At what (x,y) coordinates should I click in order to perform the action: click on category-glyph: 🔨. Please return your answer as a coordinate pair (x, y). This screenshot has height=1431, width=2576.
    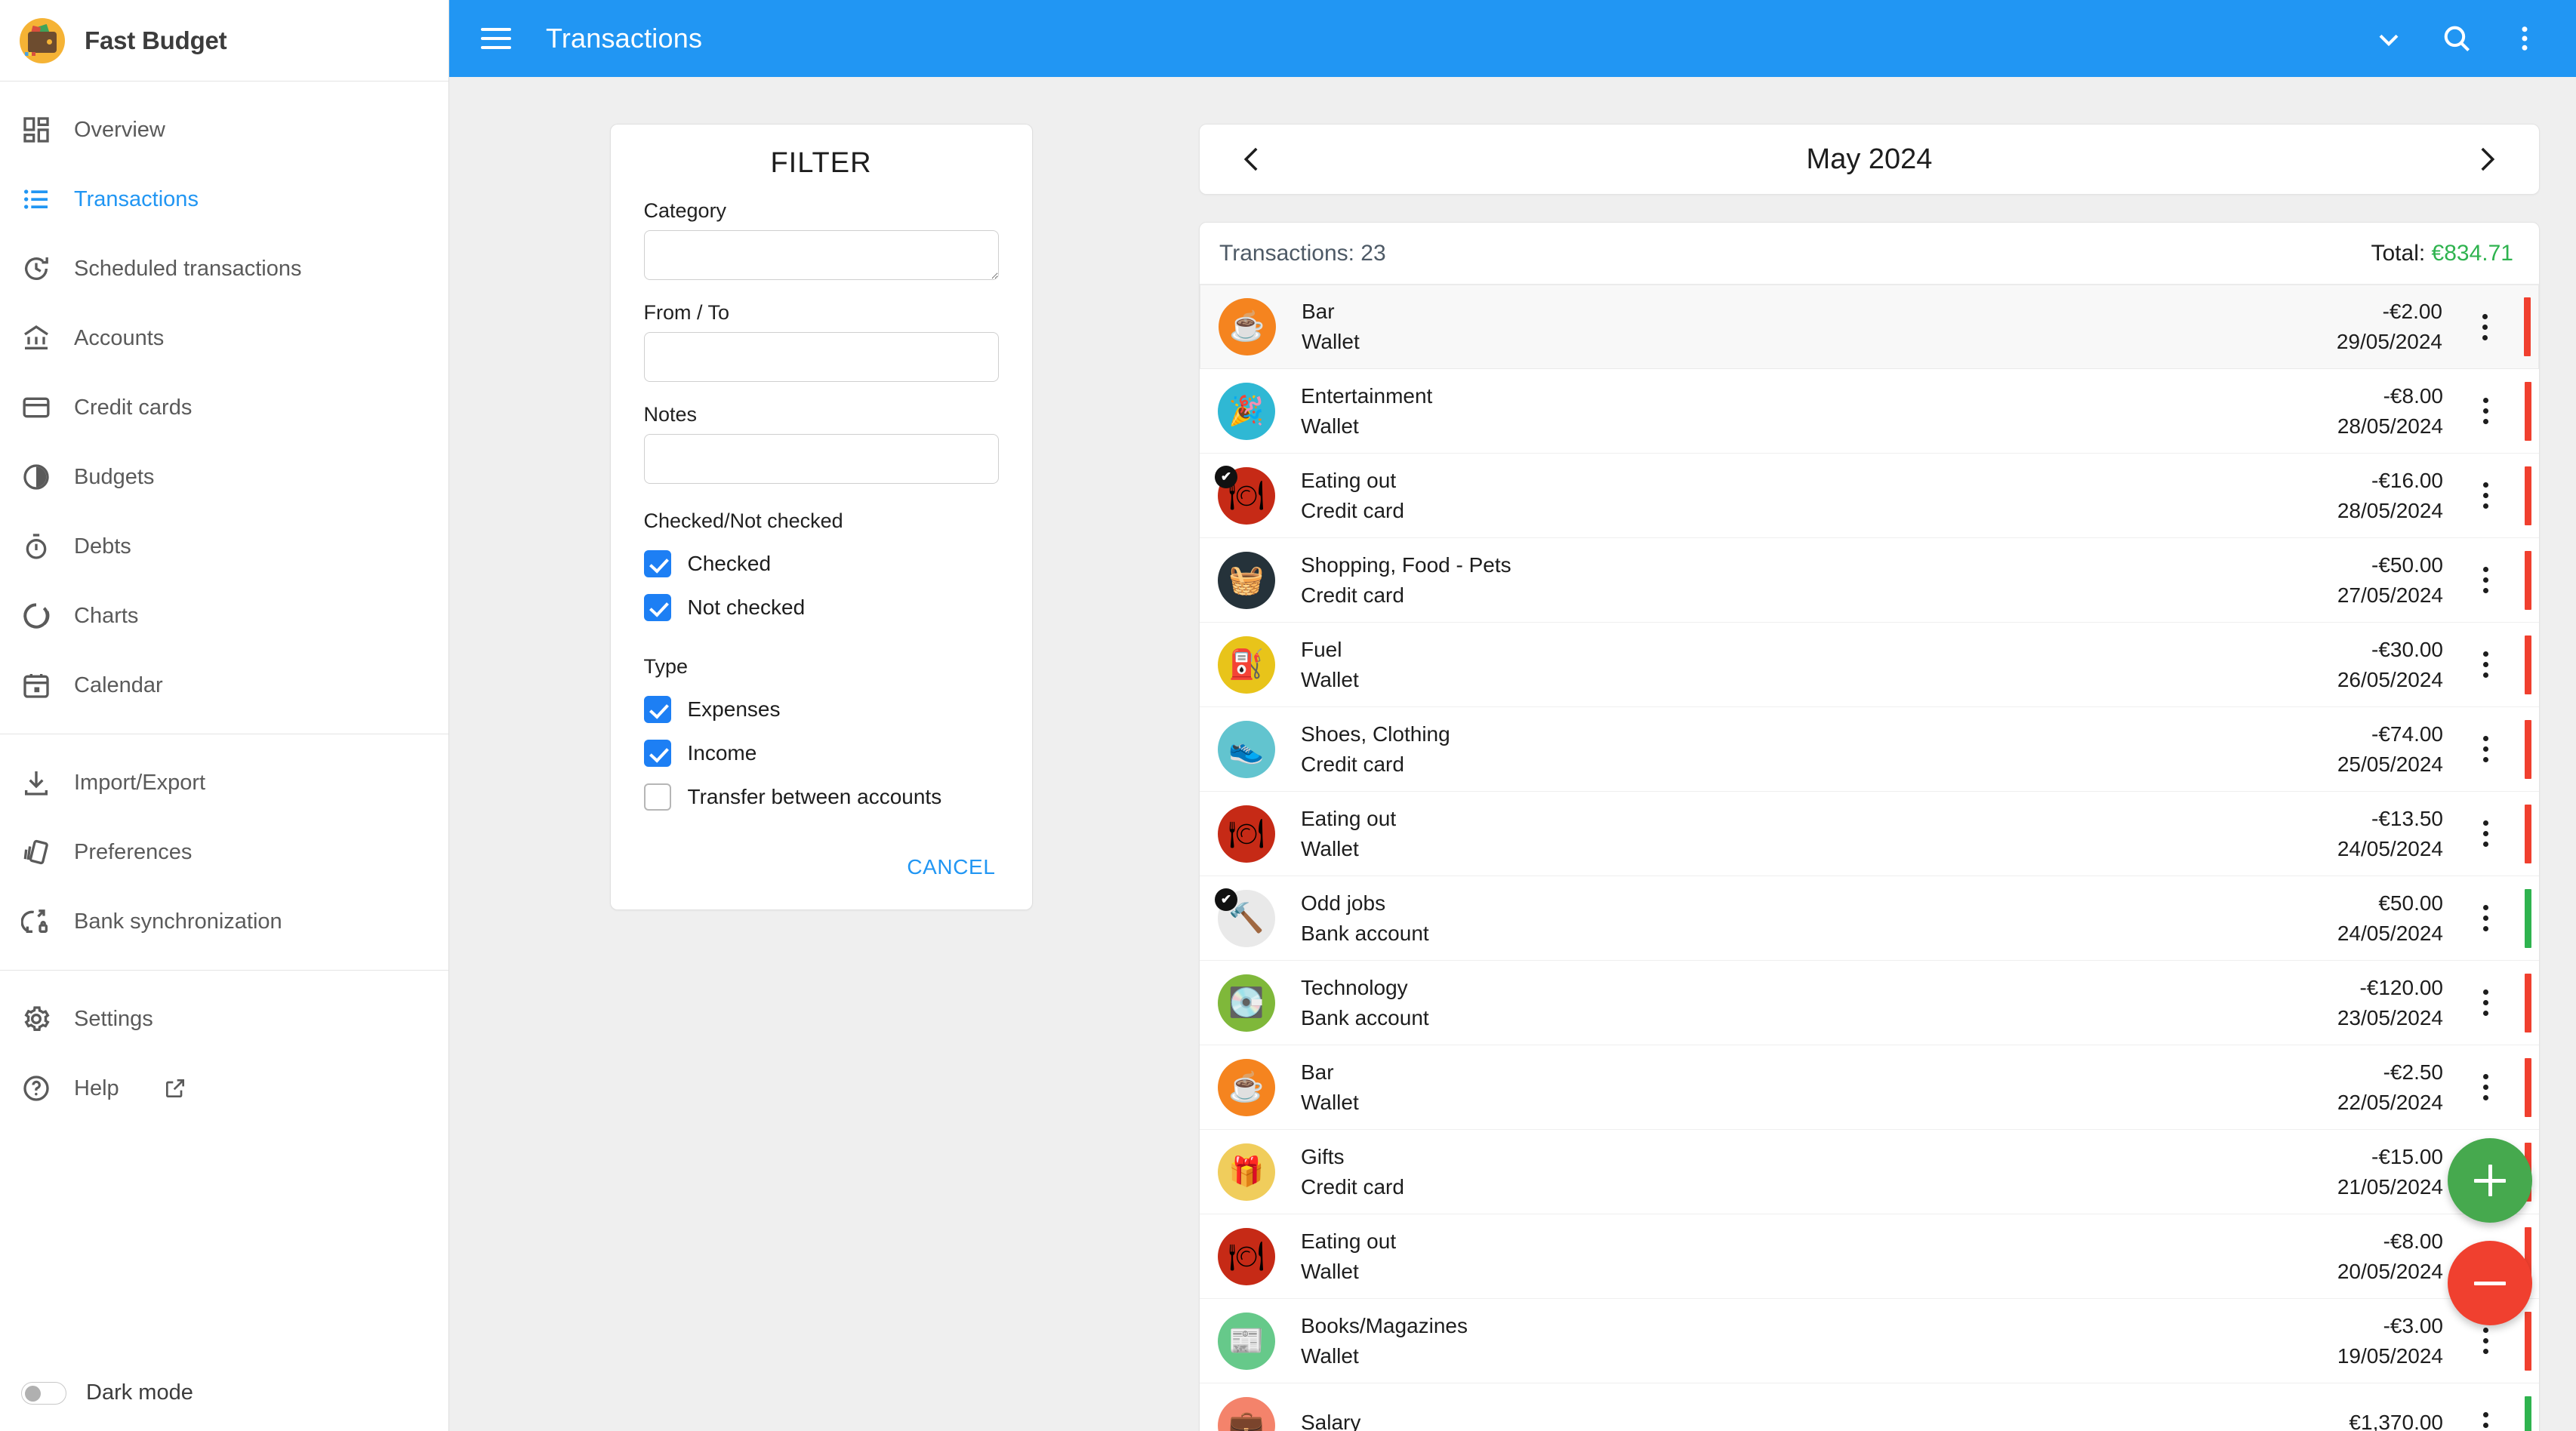
    Looking at the image, I should click on (1246, 918).